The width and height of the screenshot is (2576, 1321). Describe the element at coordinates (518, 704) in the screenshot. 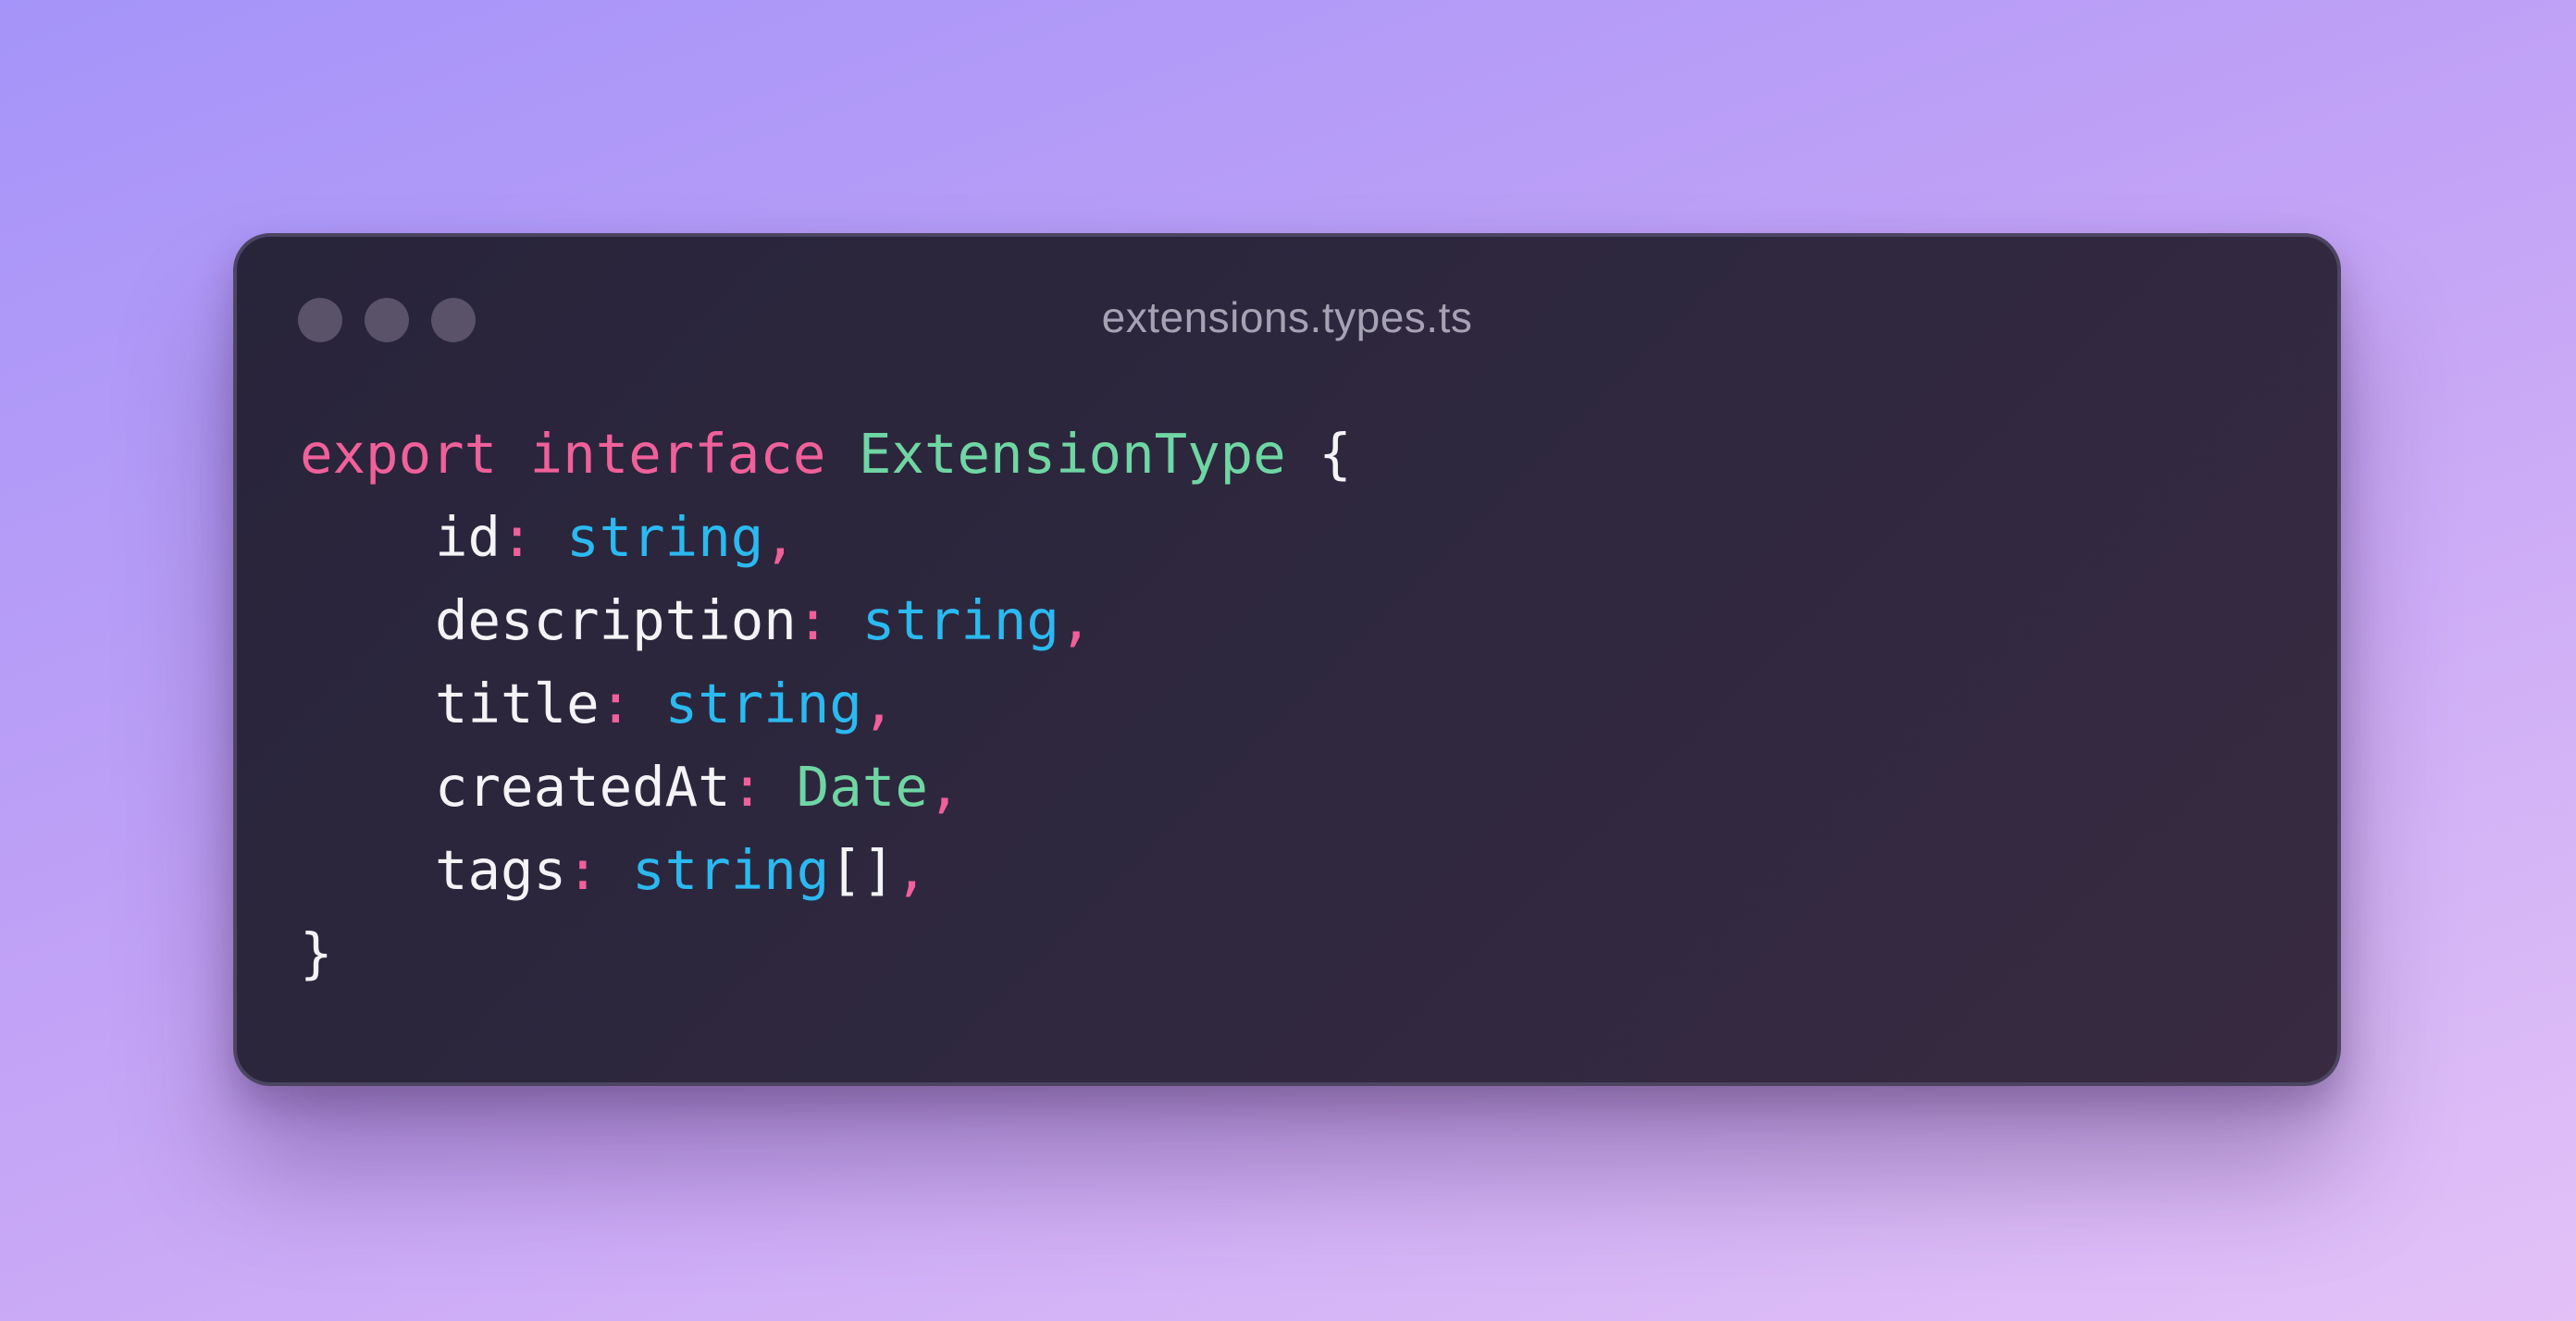

I see `property-name: title` at that location.